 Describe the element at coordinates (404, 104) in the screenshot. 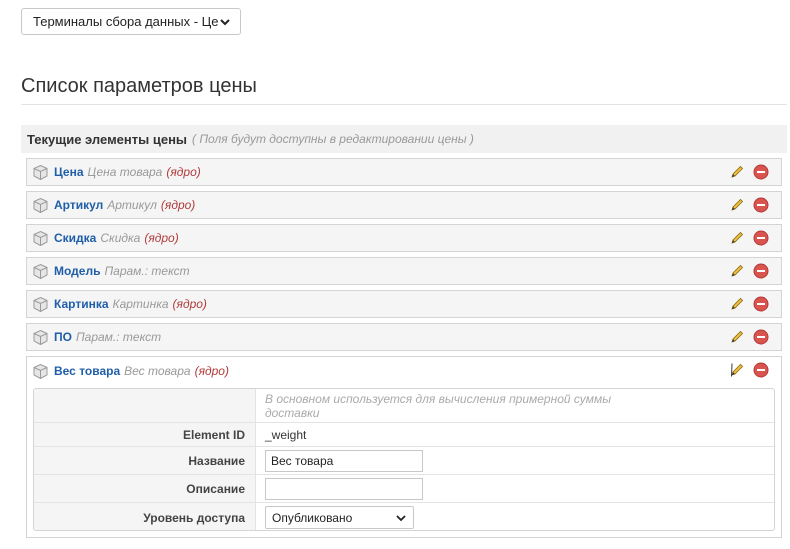

I see `title-divider` at that location.